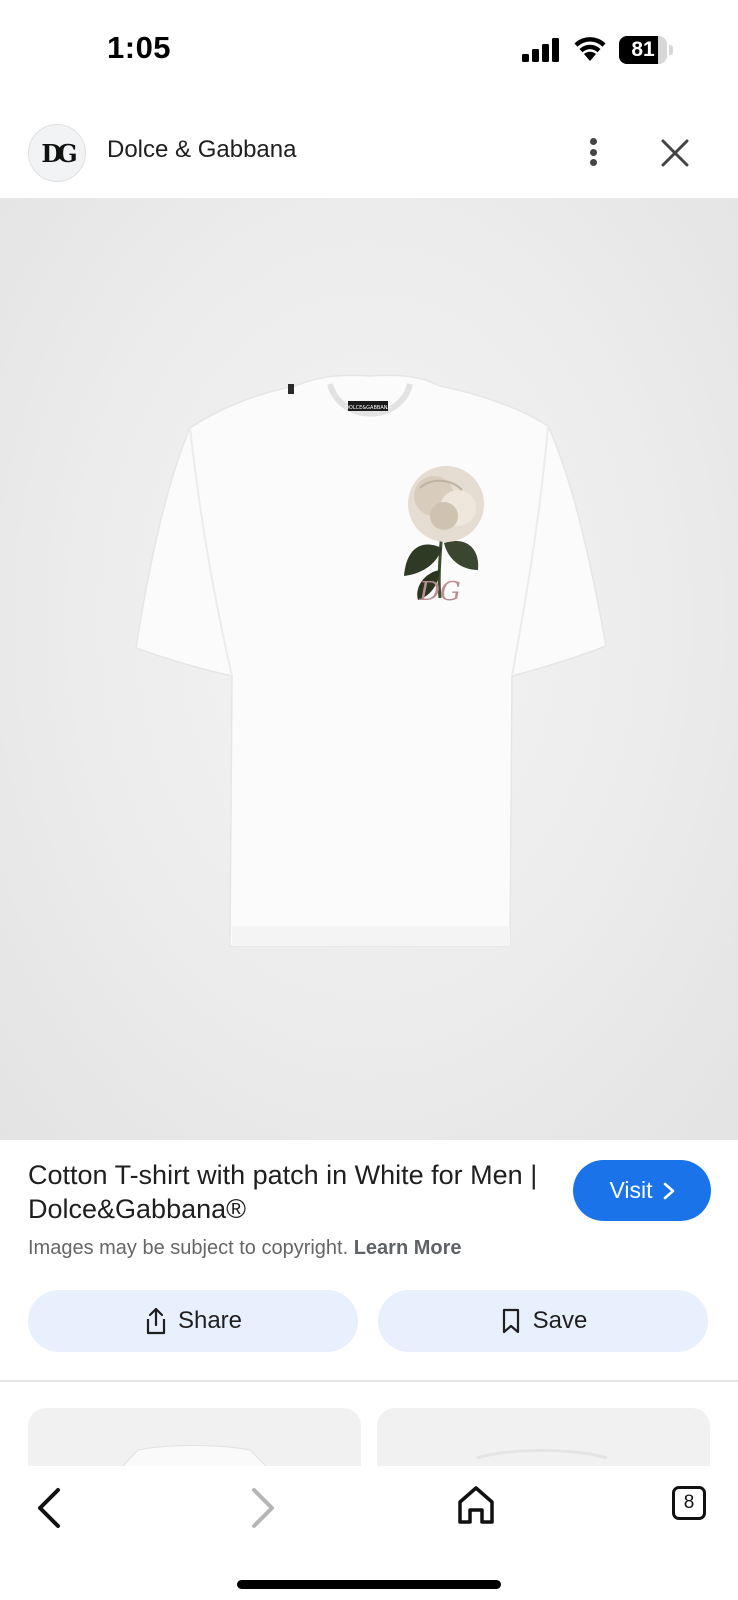 The image size is (738, 1600). Describe the element at coordinates (368, 408) in the screenshot. I see `label-tag: DOLCE&GABBANA` at that location.